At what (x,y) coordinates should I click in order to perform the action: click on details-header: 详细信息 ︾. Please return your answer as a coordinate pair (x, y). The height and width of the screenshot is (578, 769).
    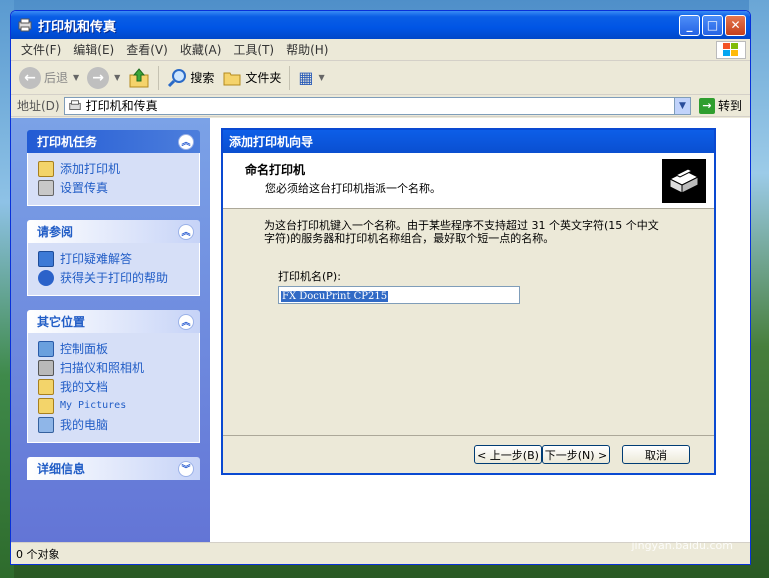
    Looking at the image, I should click on (113, 468).